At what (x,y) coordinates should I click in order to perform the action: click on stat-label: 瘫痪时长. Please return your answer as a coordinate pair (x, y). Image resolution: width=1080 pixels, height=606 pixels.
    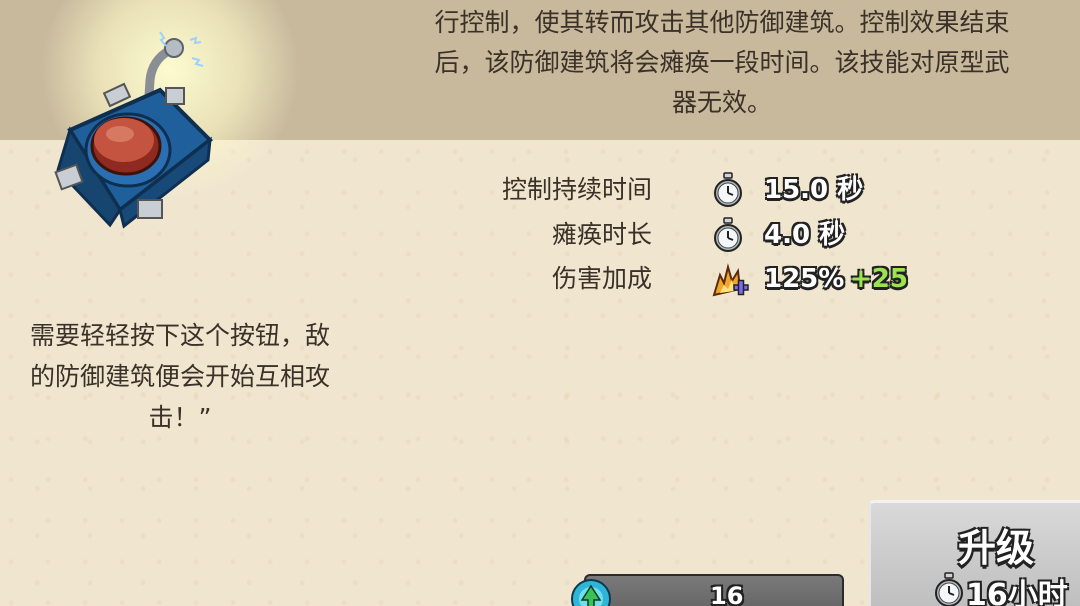
    Looking at the image, I should click on (601, 234).